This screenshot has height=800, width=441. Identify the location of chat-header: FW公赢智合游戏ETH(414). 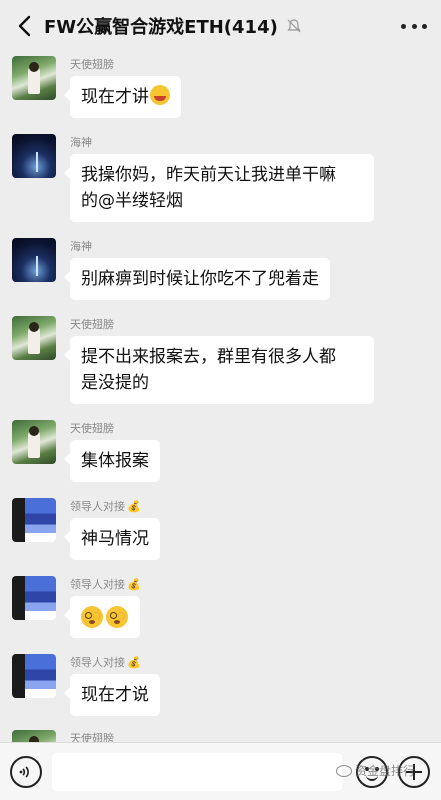
(220, 26).